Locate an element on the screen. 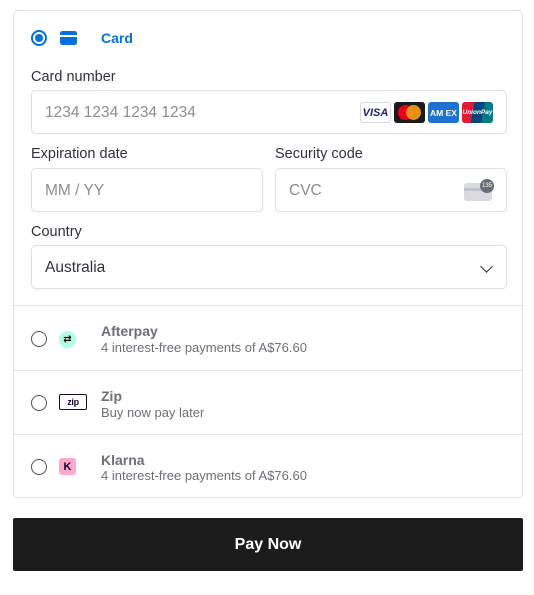  pay-now-button: Pay Now is located at coordinates (268, 544).